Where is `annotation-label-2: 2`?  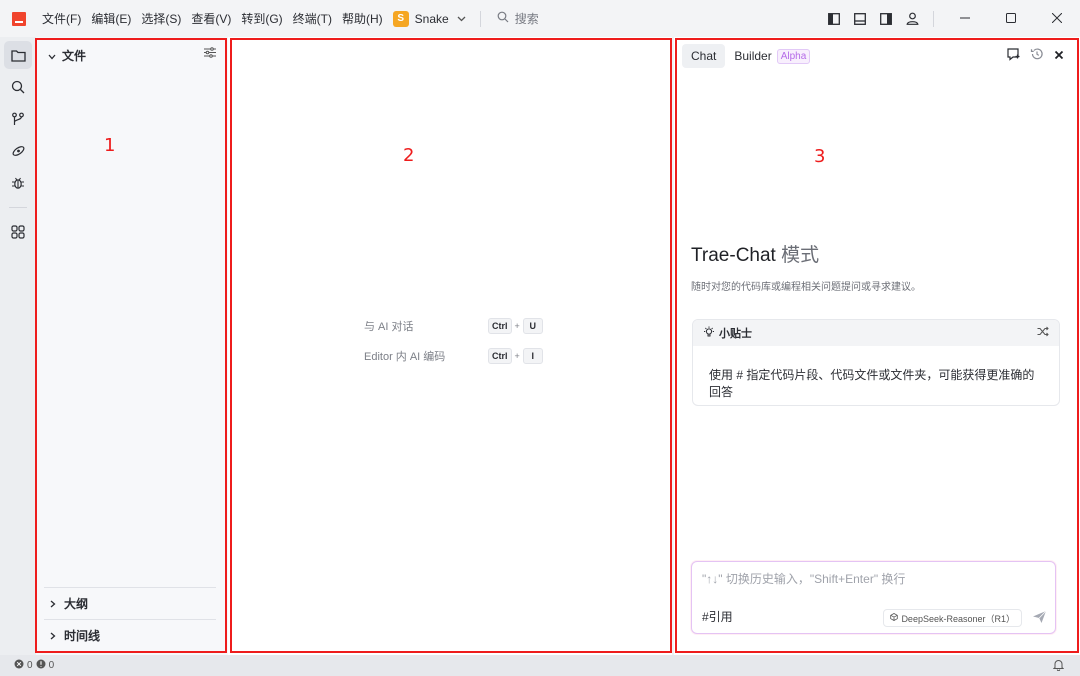 annotation-label-2: 2 is located at coordinates (409, 155).